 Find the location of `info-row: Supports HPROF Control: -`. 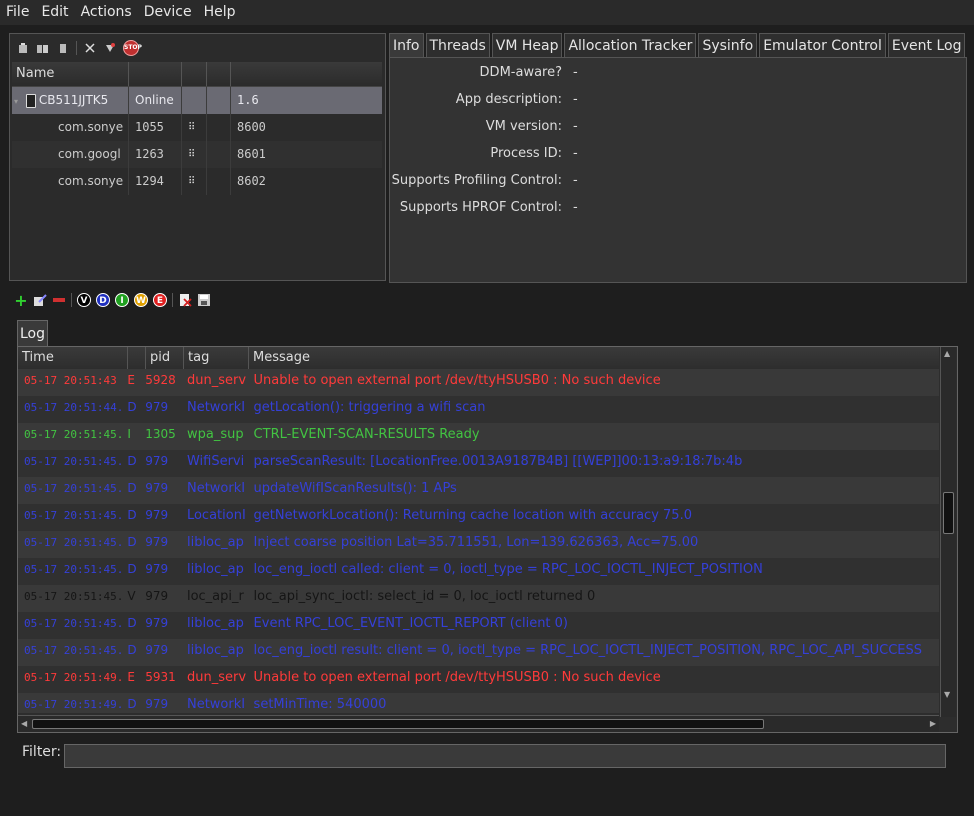

info-row: Supports HPROF Control: - is located at coordinates (678, 207).